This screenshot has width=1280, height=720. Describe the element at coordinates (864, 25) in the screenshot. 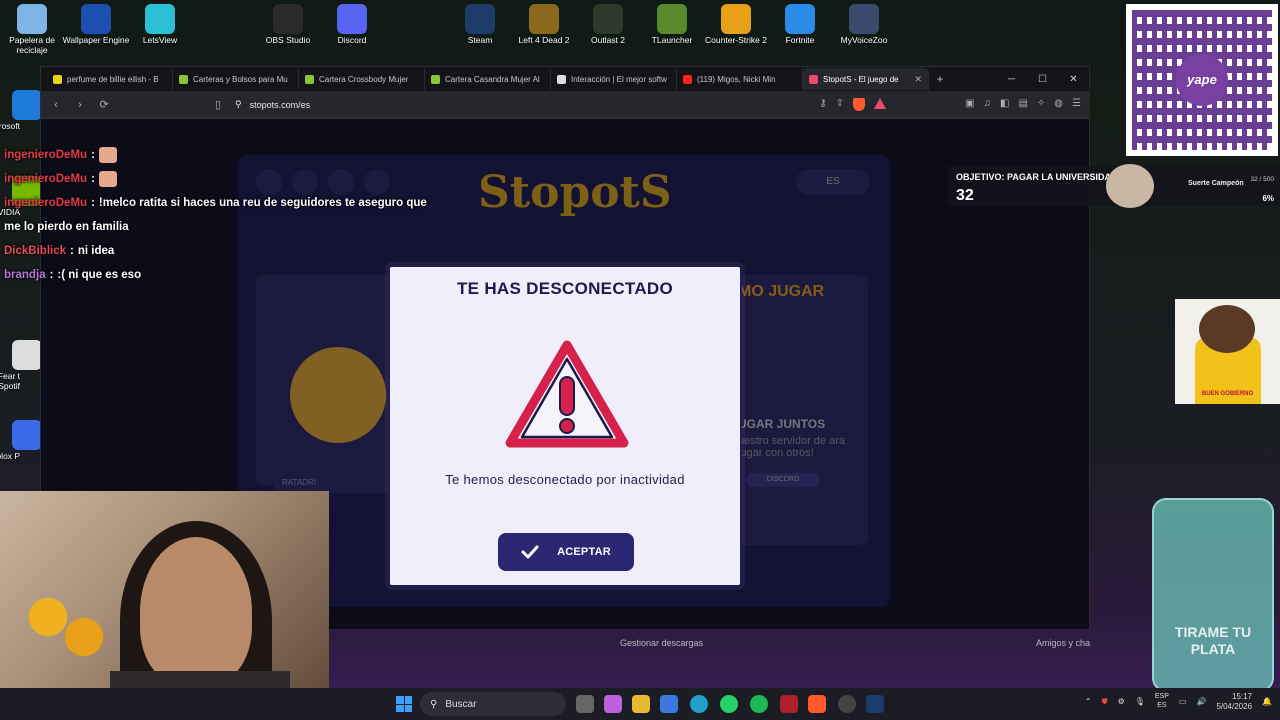

I see `desktop-icon: MyVoiceZoo` at that location.